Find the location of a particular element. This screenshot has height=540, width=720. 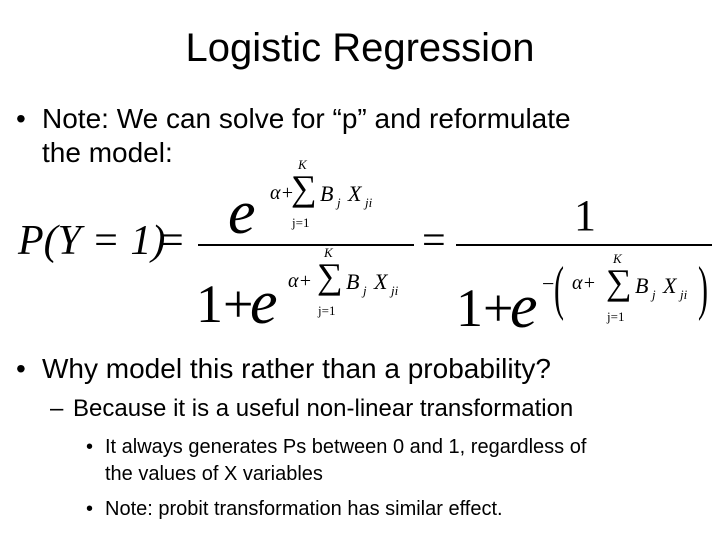

subsub-bullet-1-line2: the values of X variables is located at coordinates (214, 474).